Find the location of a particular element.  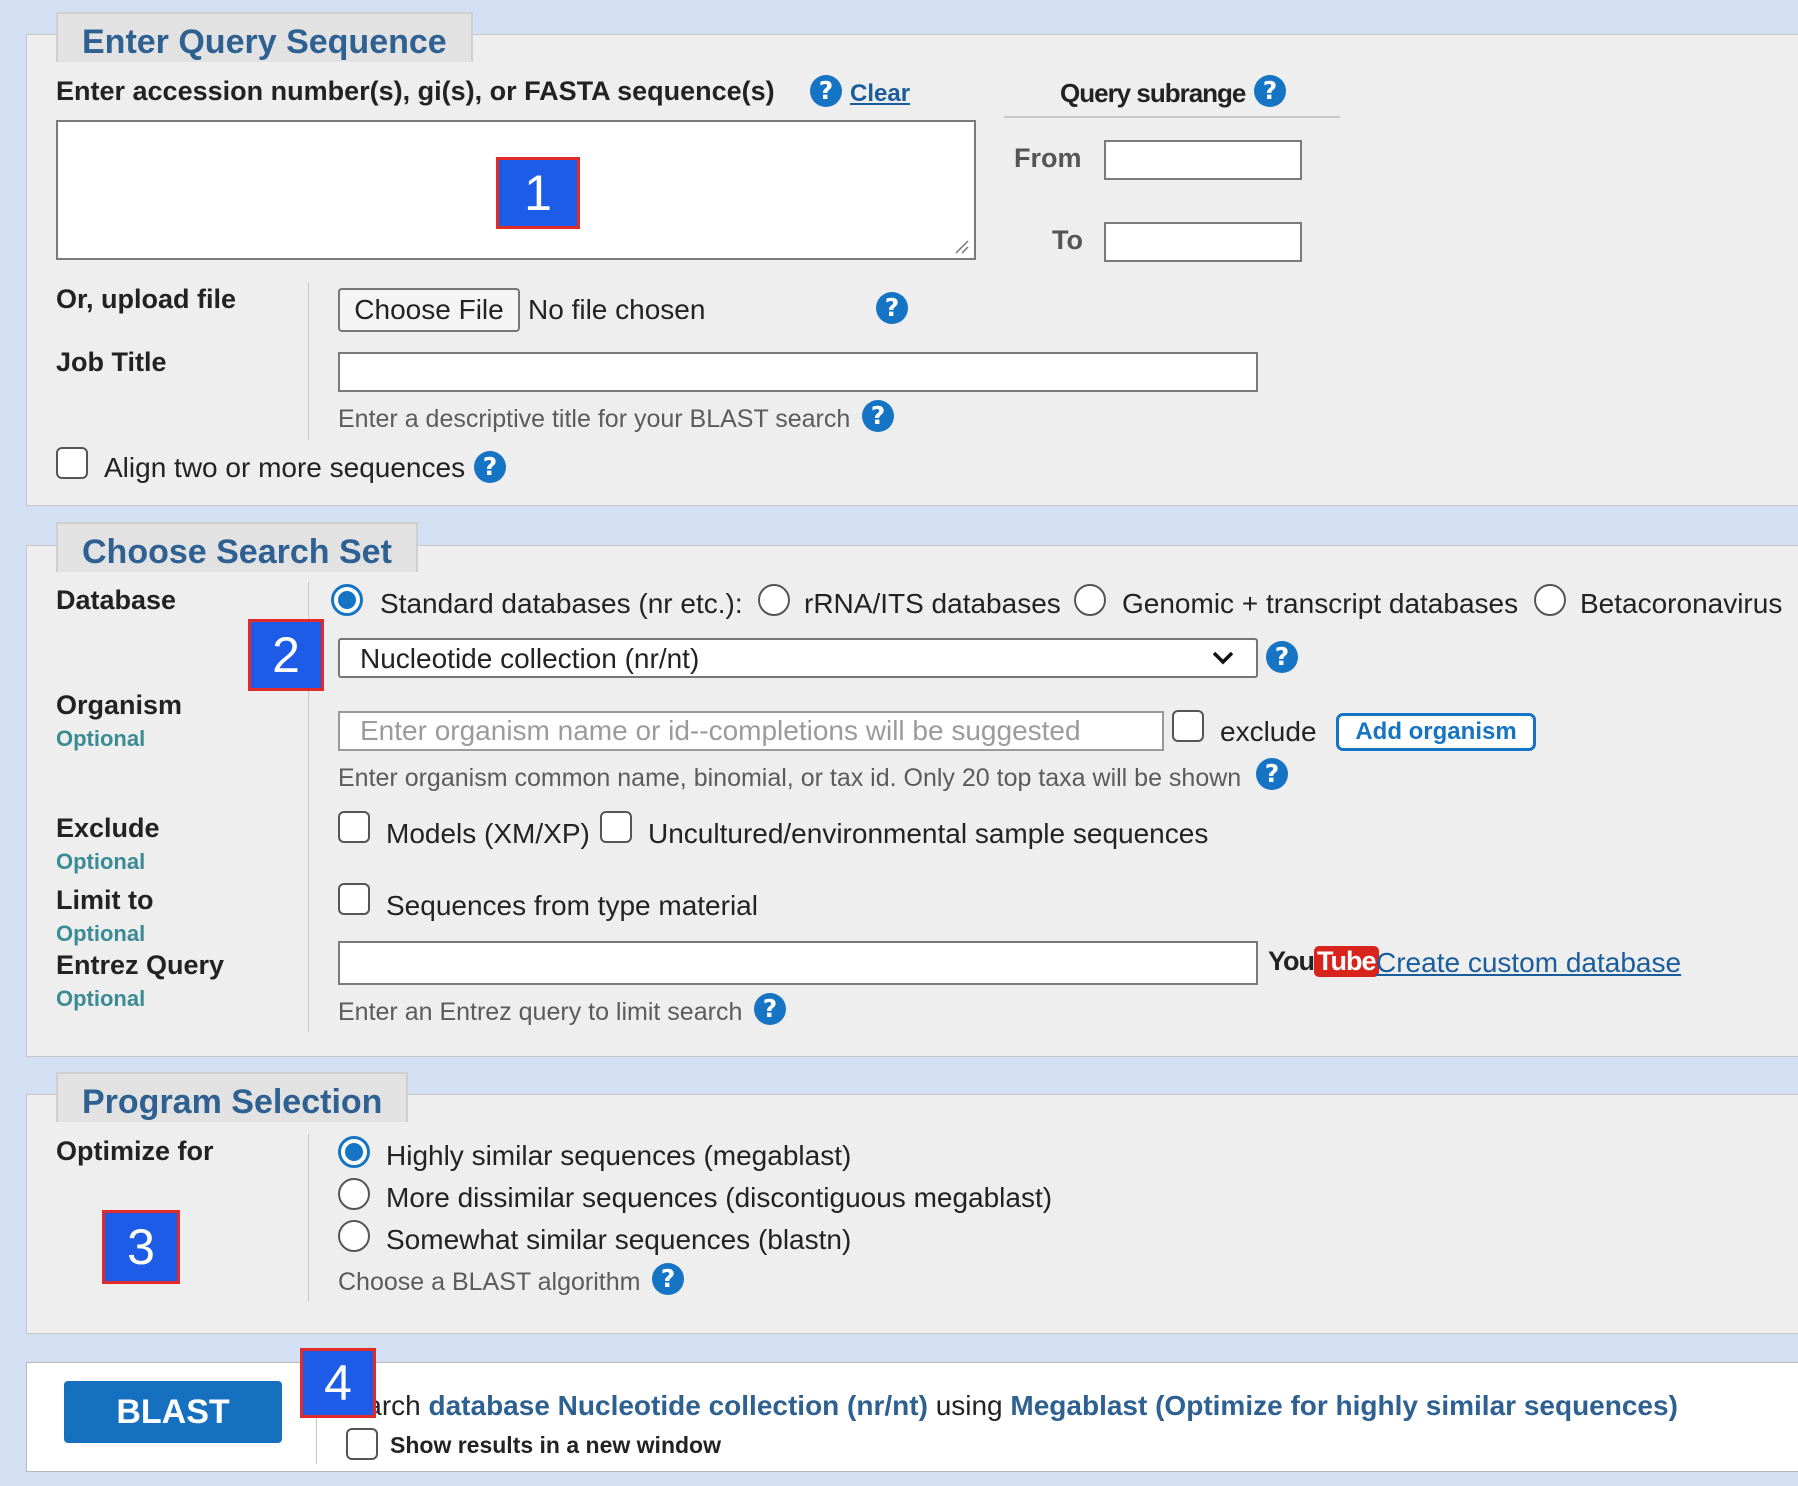

query-legend: Enter Query Sequence is located at coordinates (264, 37).